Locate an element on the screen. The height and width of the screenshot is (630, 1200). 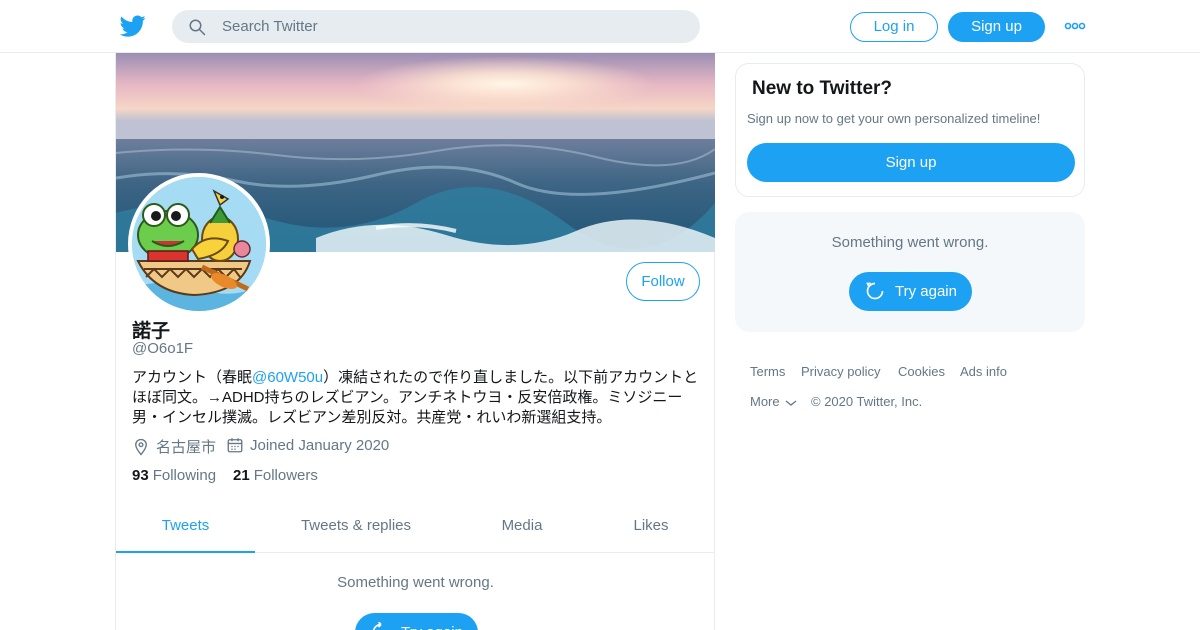
follow-button: Follow is located at coordinates (663, 281).